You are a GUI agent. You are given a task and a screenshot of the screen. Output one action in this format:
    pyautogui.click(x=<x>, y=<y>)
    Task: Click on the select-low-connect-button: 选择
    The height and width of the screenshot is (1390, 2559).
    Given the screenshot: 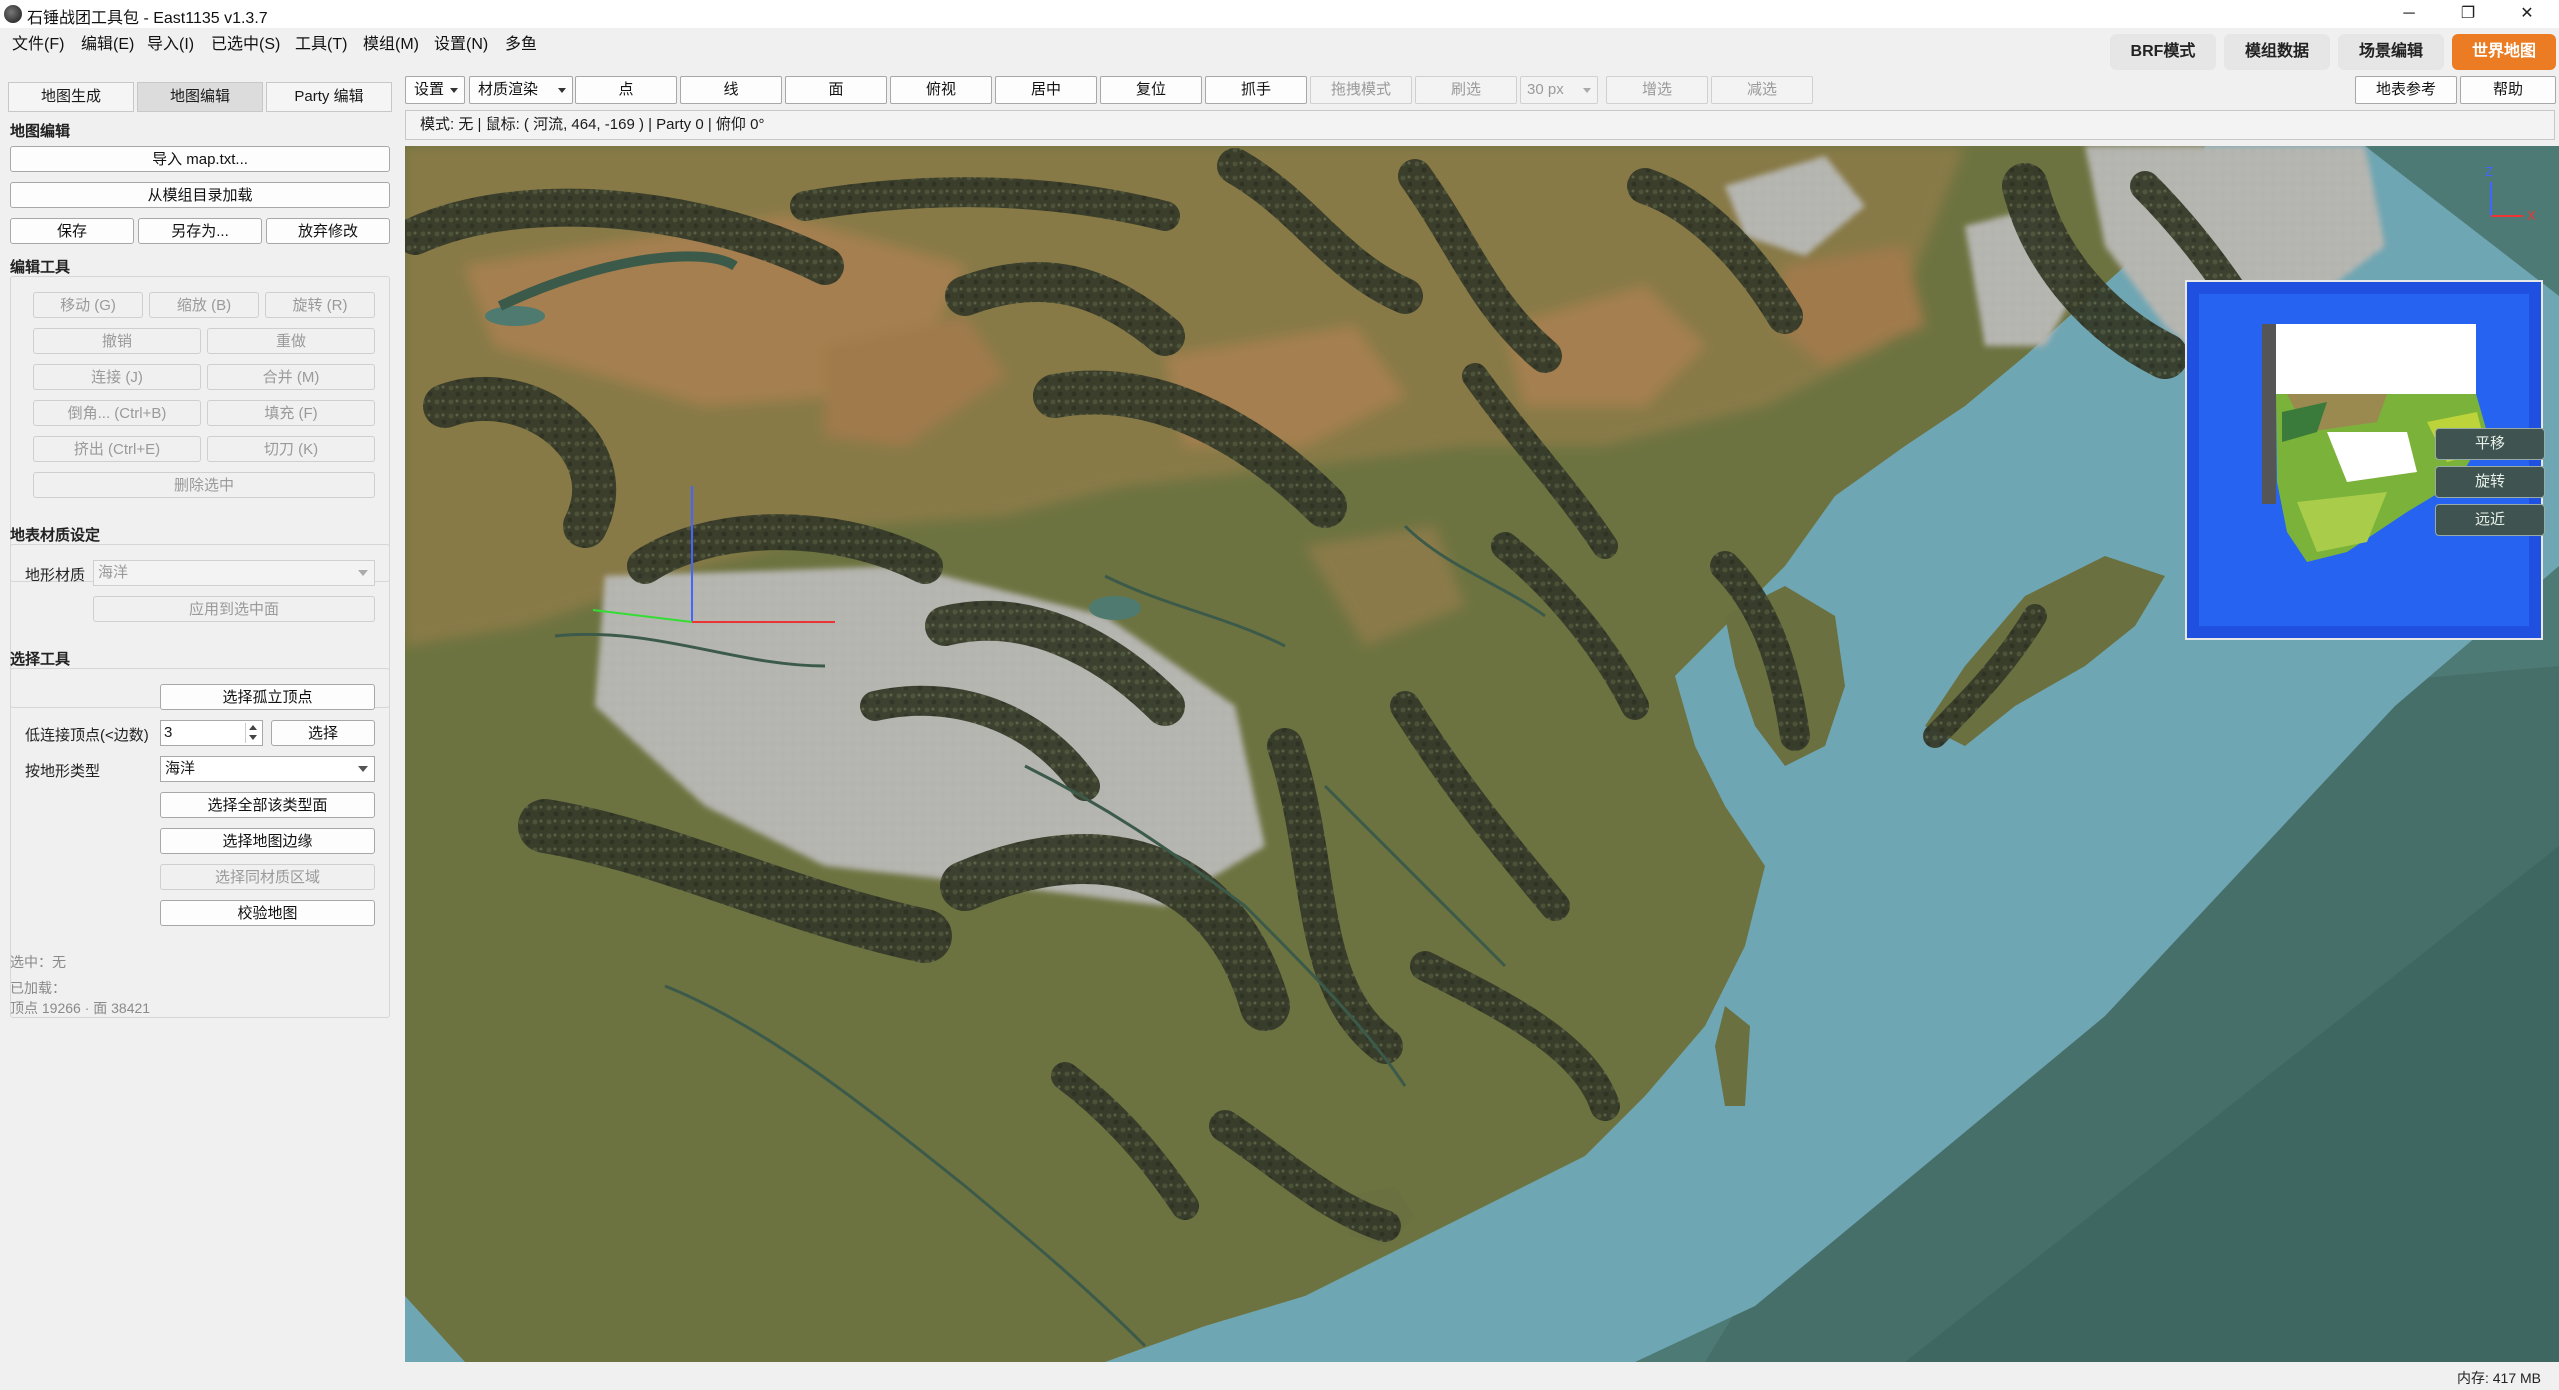 What is the action you would take?
    pyautogui.click(x=323, y=733)
    